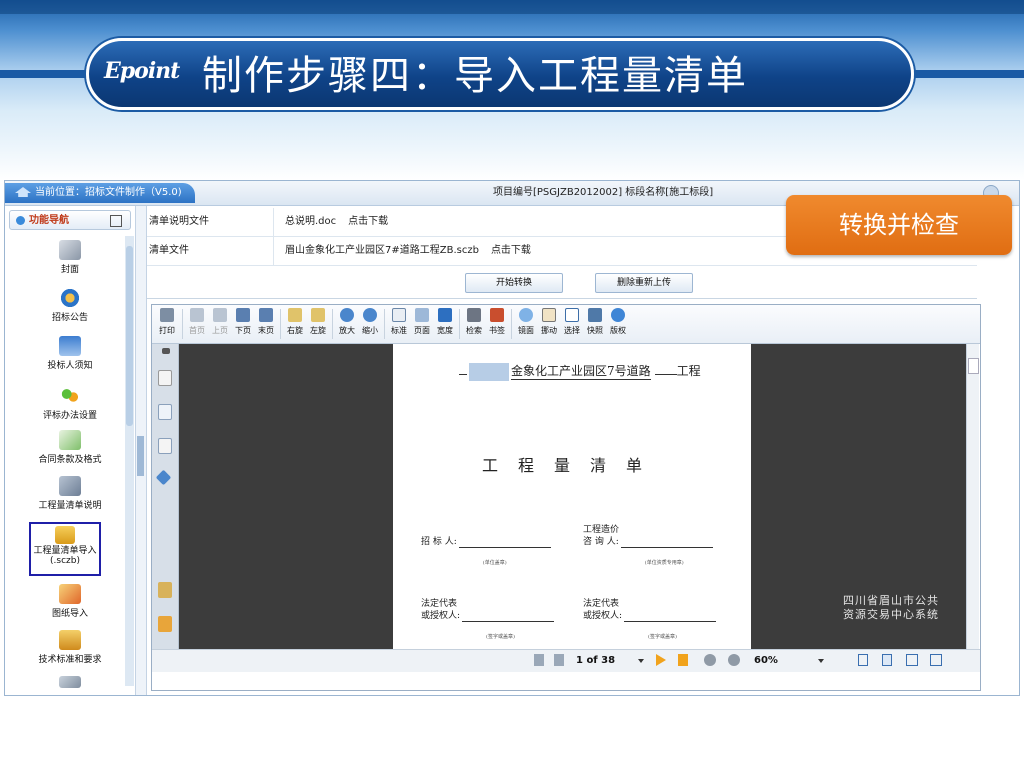  I want to click on sidebar-scroll-thumb, so click(129, 336).